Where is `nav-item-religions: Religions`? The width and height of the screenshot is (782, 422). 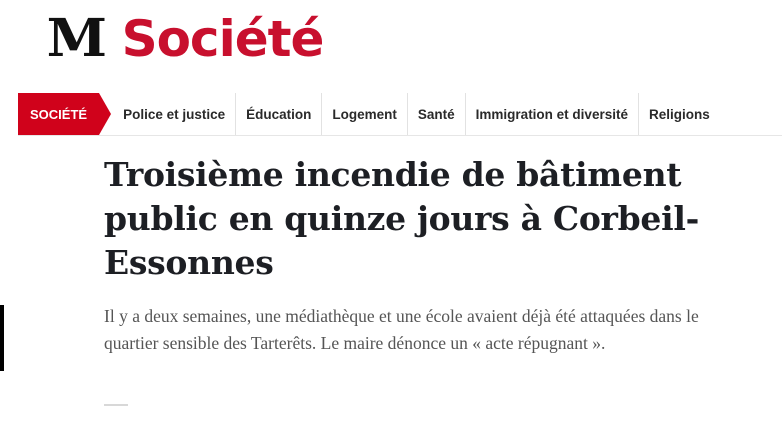
nav-item-religions: Religions is located at coordinates (679, 114).